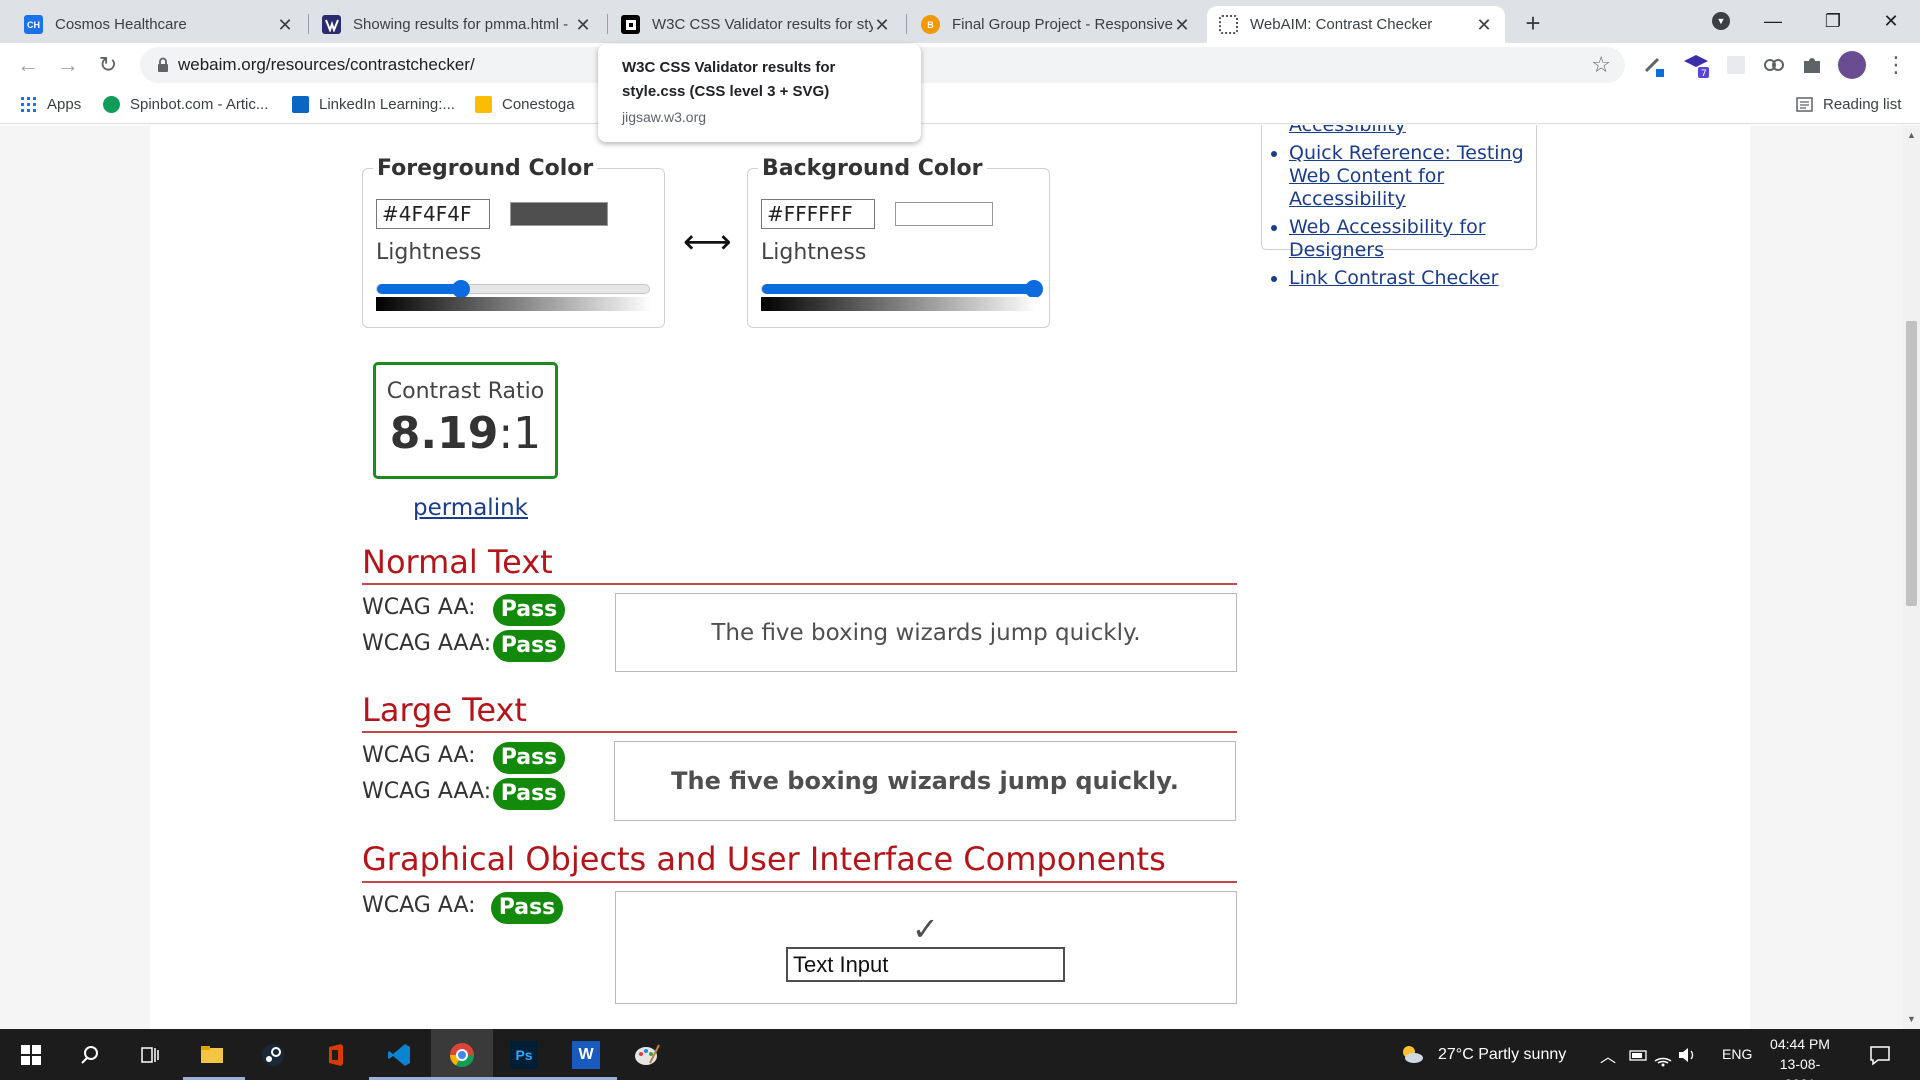  I want to click on reload-button: ↻, so click(108, 65).